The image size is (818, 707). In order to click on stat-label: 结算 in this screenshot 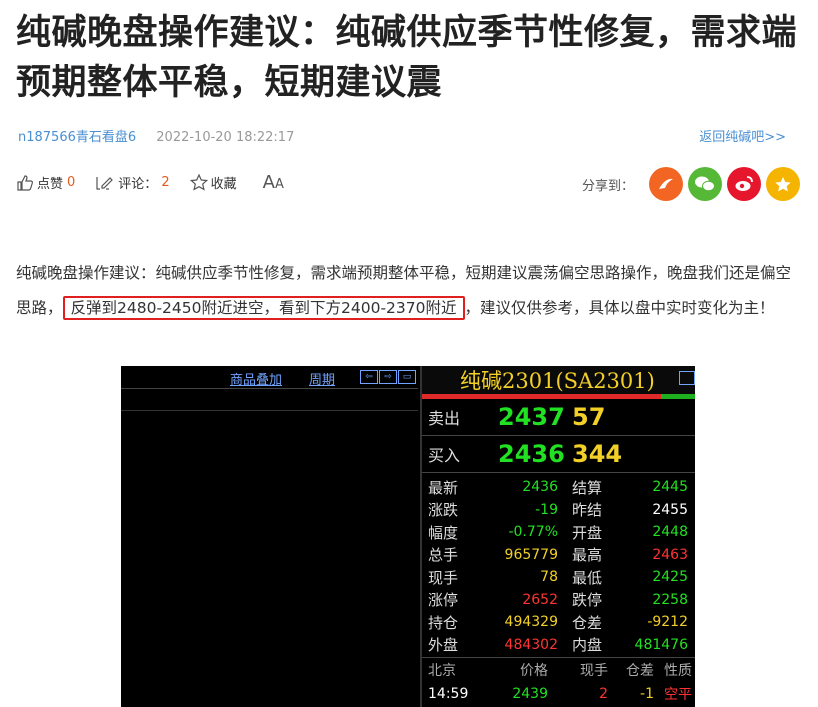, I will do `click(587, 487)`.